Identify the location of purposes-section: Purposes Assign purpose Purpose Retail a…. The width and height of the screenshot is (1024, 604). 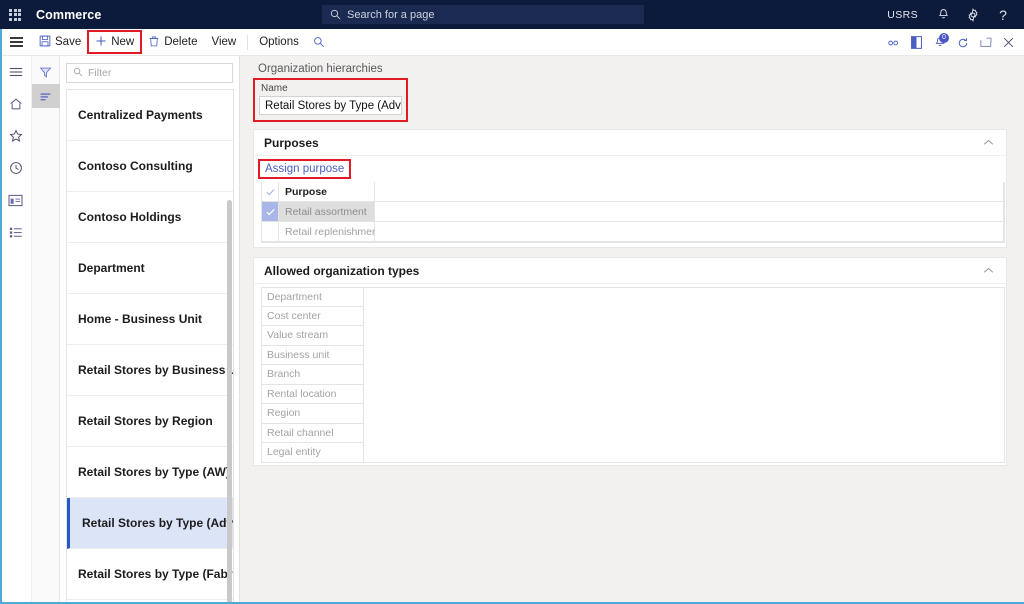
(630, 188).